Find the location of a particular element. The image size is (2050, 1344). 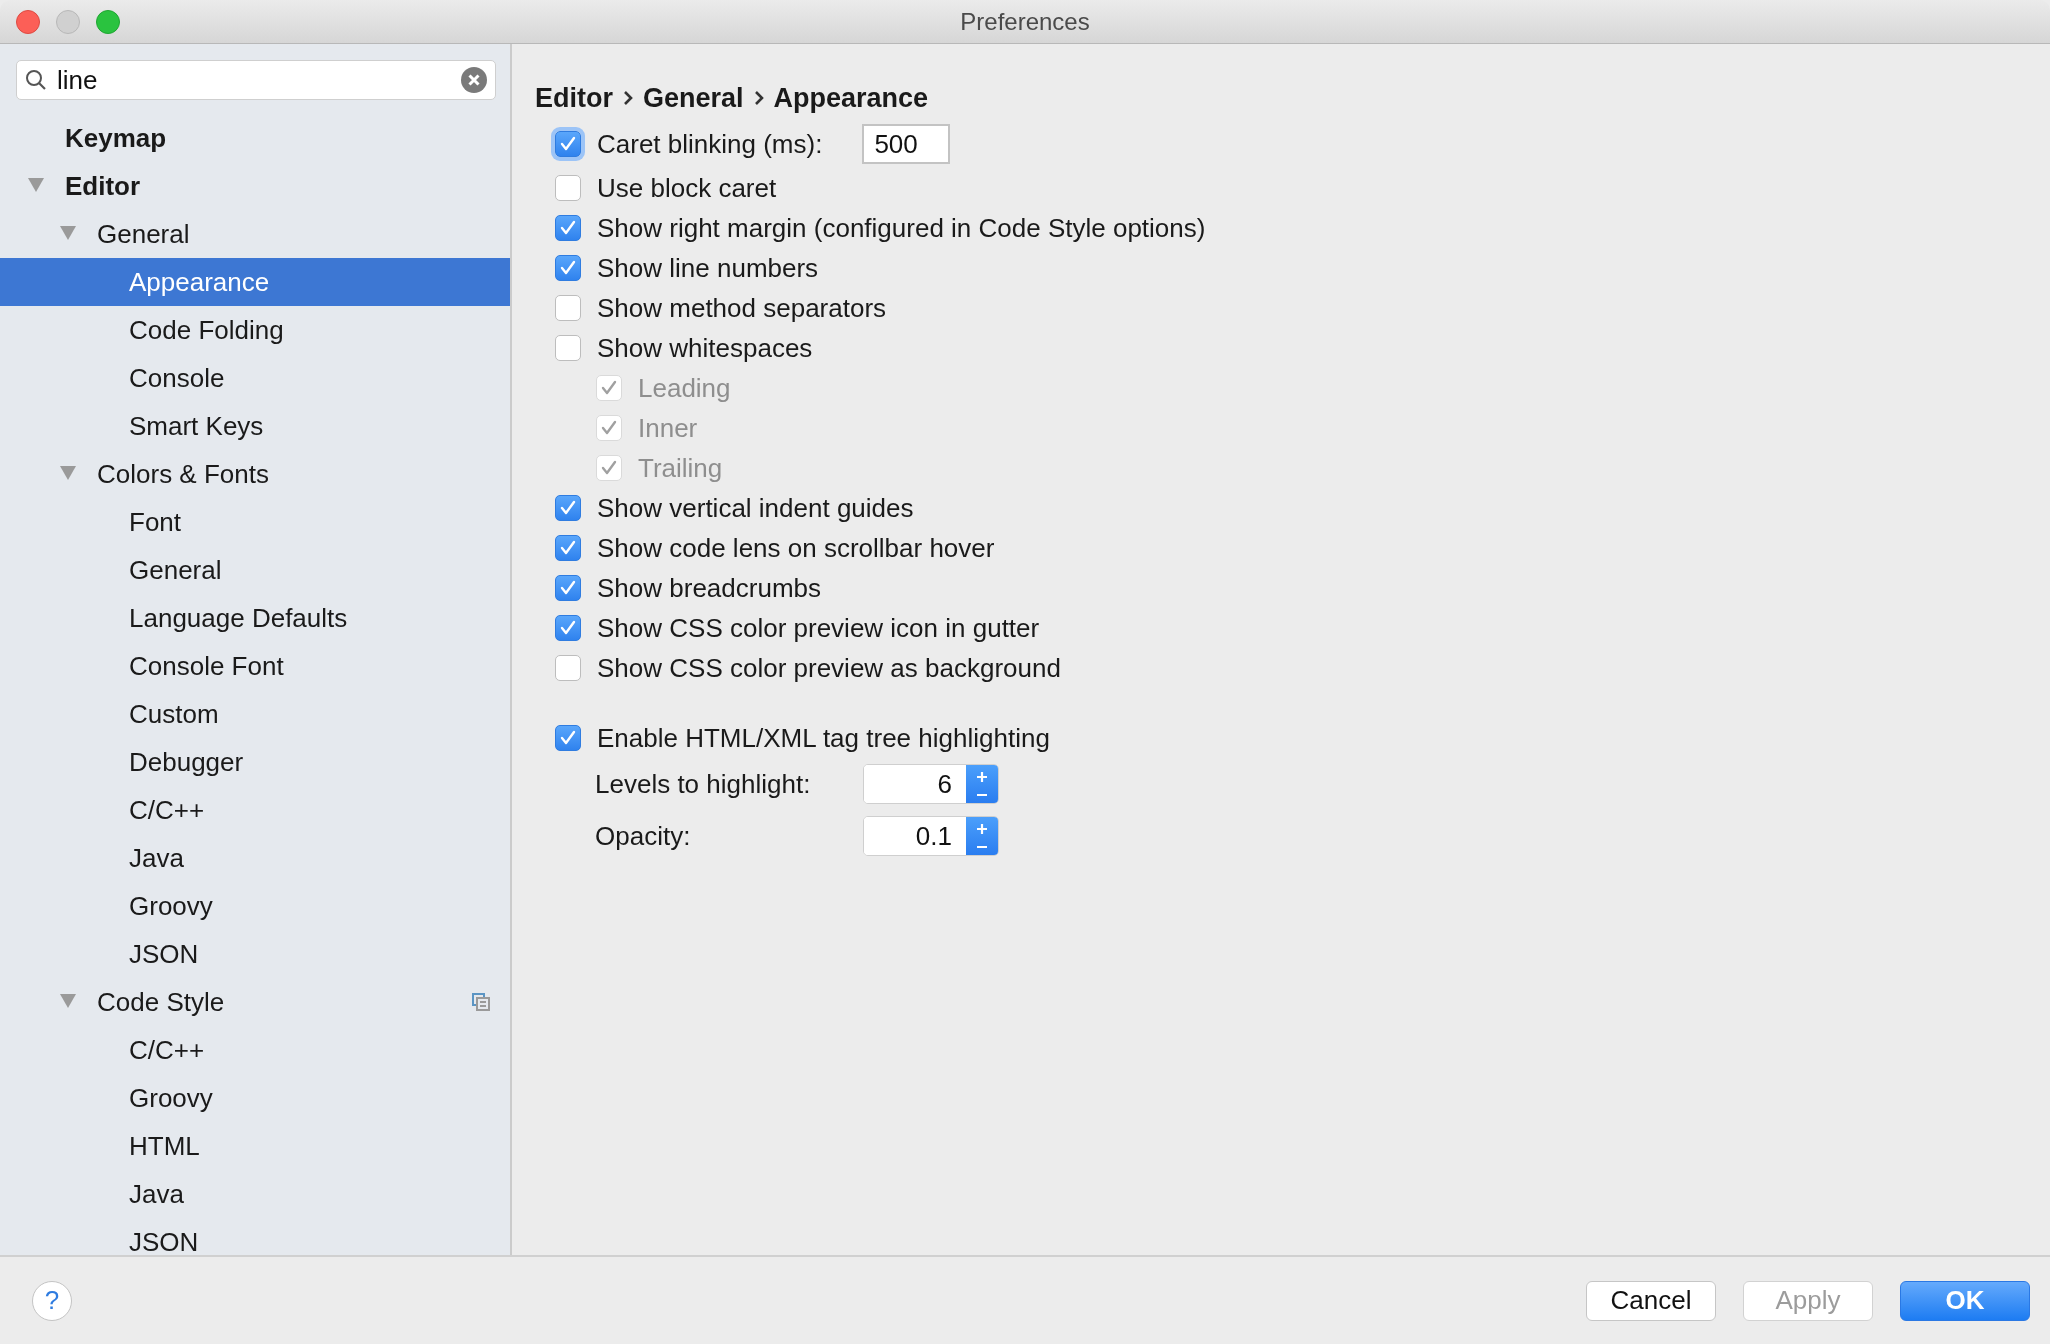

checkbox-label: Show breadcrumbs is located at coordinates (709, 588).